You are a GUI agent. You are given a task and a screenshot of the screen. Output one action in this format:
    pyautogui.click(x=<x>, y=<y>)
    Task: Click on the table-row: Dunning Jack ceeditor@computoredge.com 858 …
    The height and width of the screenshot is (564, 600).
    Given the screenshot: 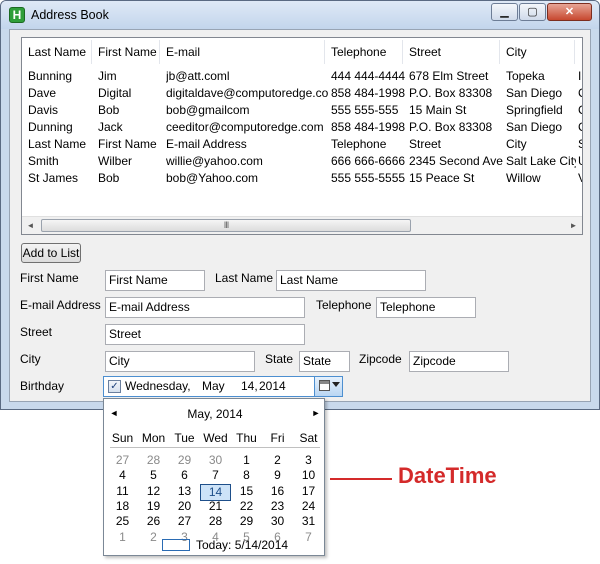 What is the action you would take?
    pyautogui.click(x=302, y=127)
    